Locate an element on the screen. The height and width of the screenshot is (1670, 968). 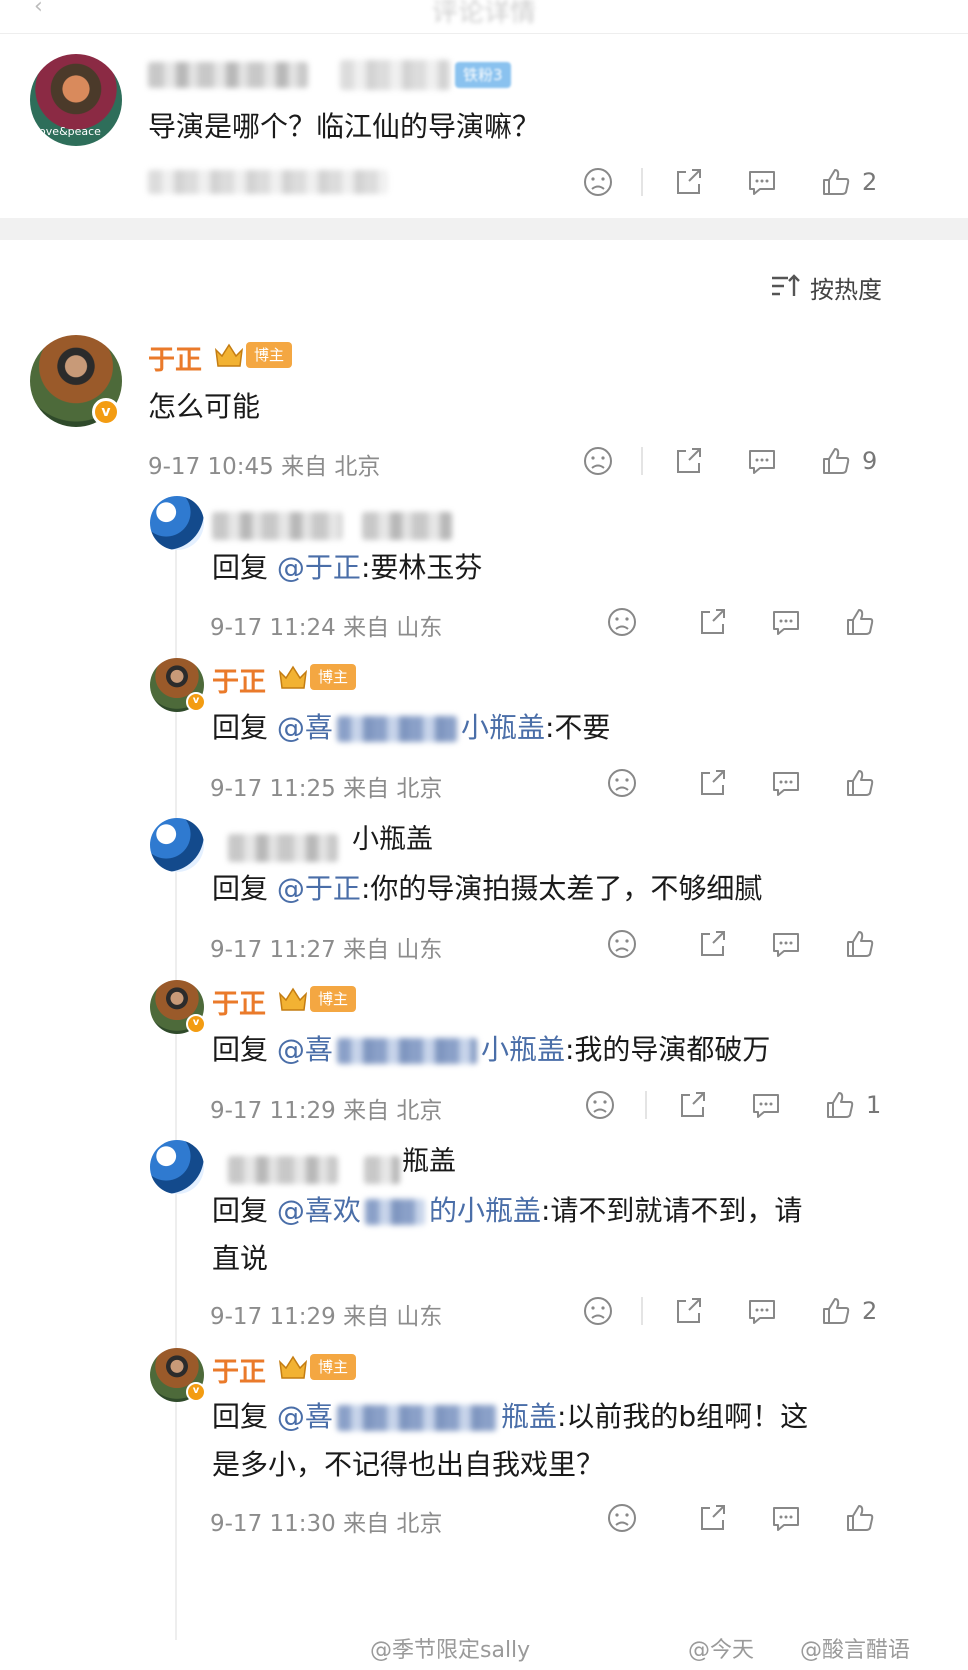
reply-meta: 9-17 11:30 来自 北京 is located at coordinates (326, 1524).